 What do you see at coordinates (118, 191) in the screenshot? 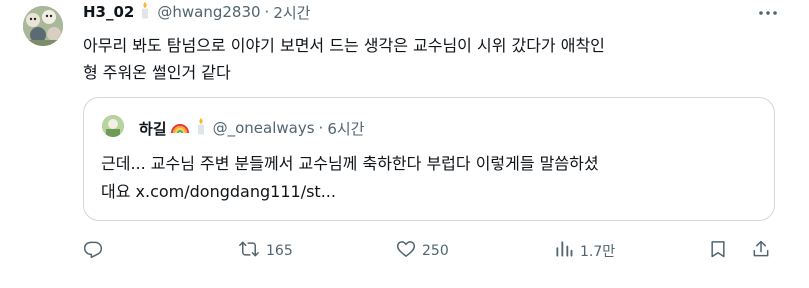
I see `quote-text-line2: 대요` at bounding box center [118, 191].